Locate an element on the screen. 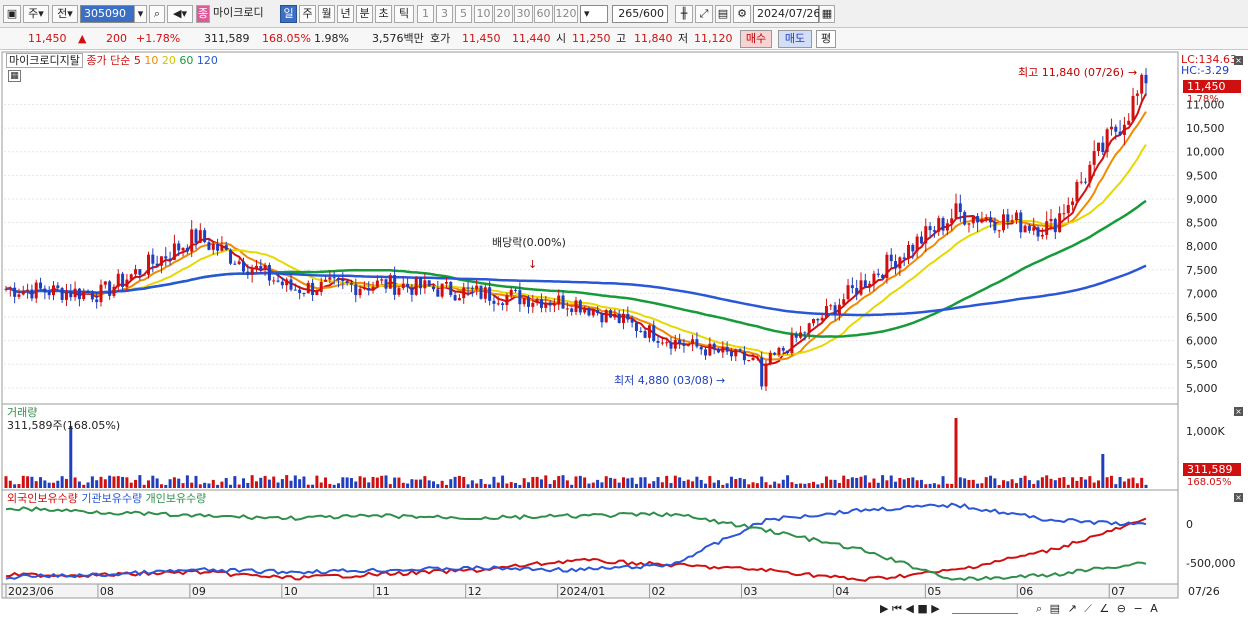 The image size is (1248, 621). line-icon: ⟋ is located at coordinates (1089, 608).